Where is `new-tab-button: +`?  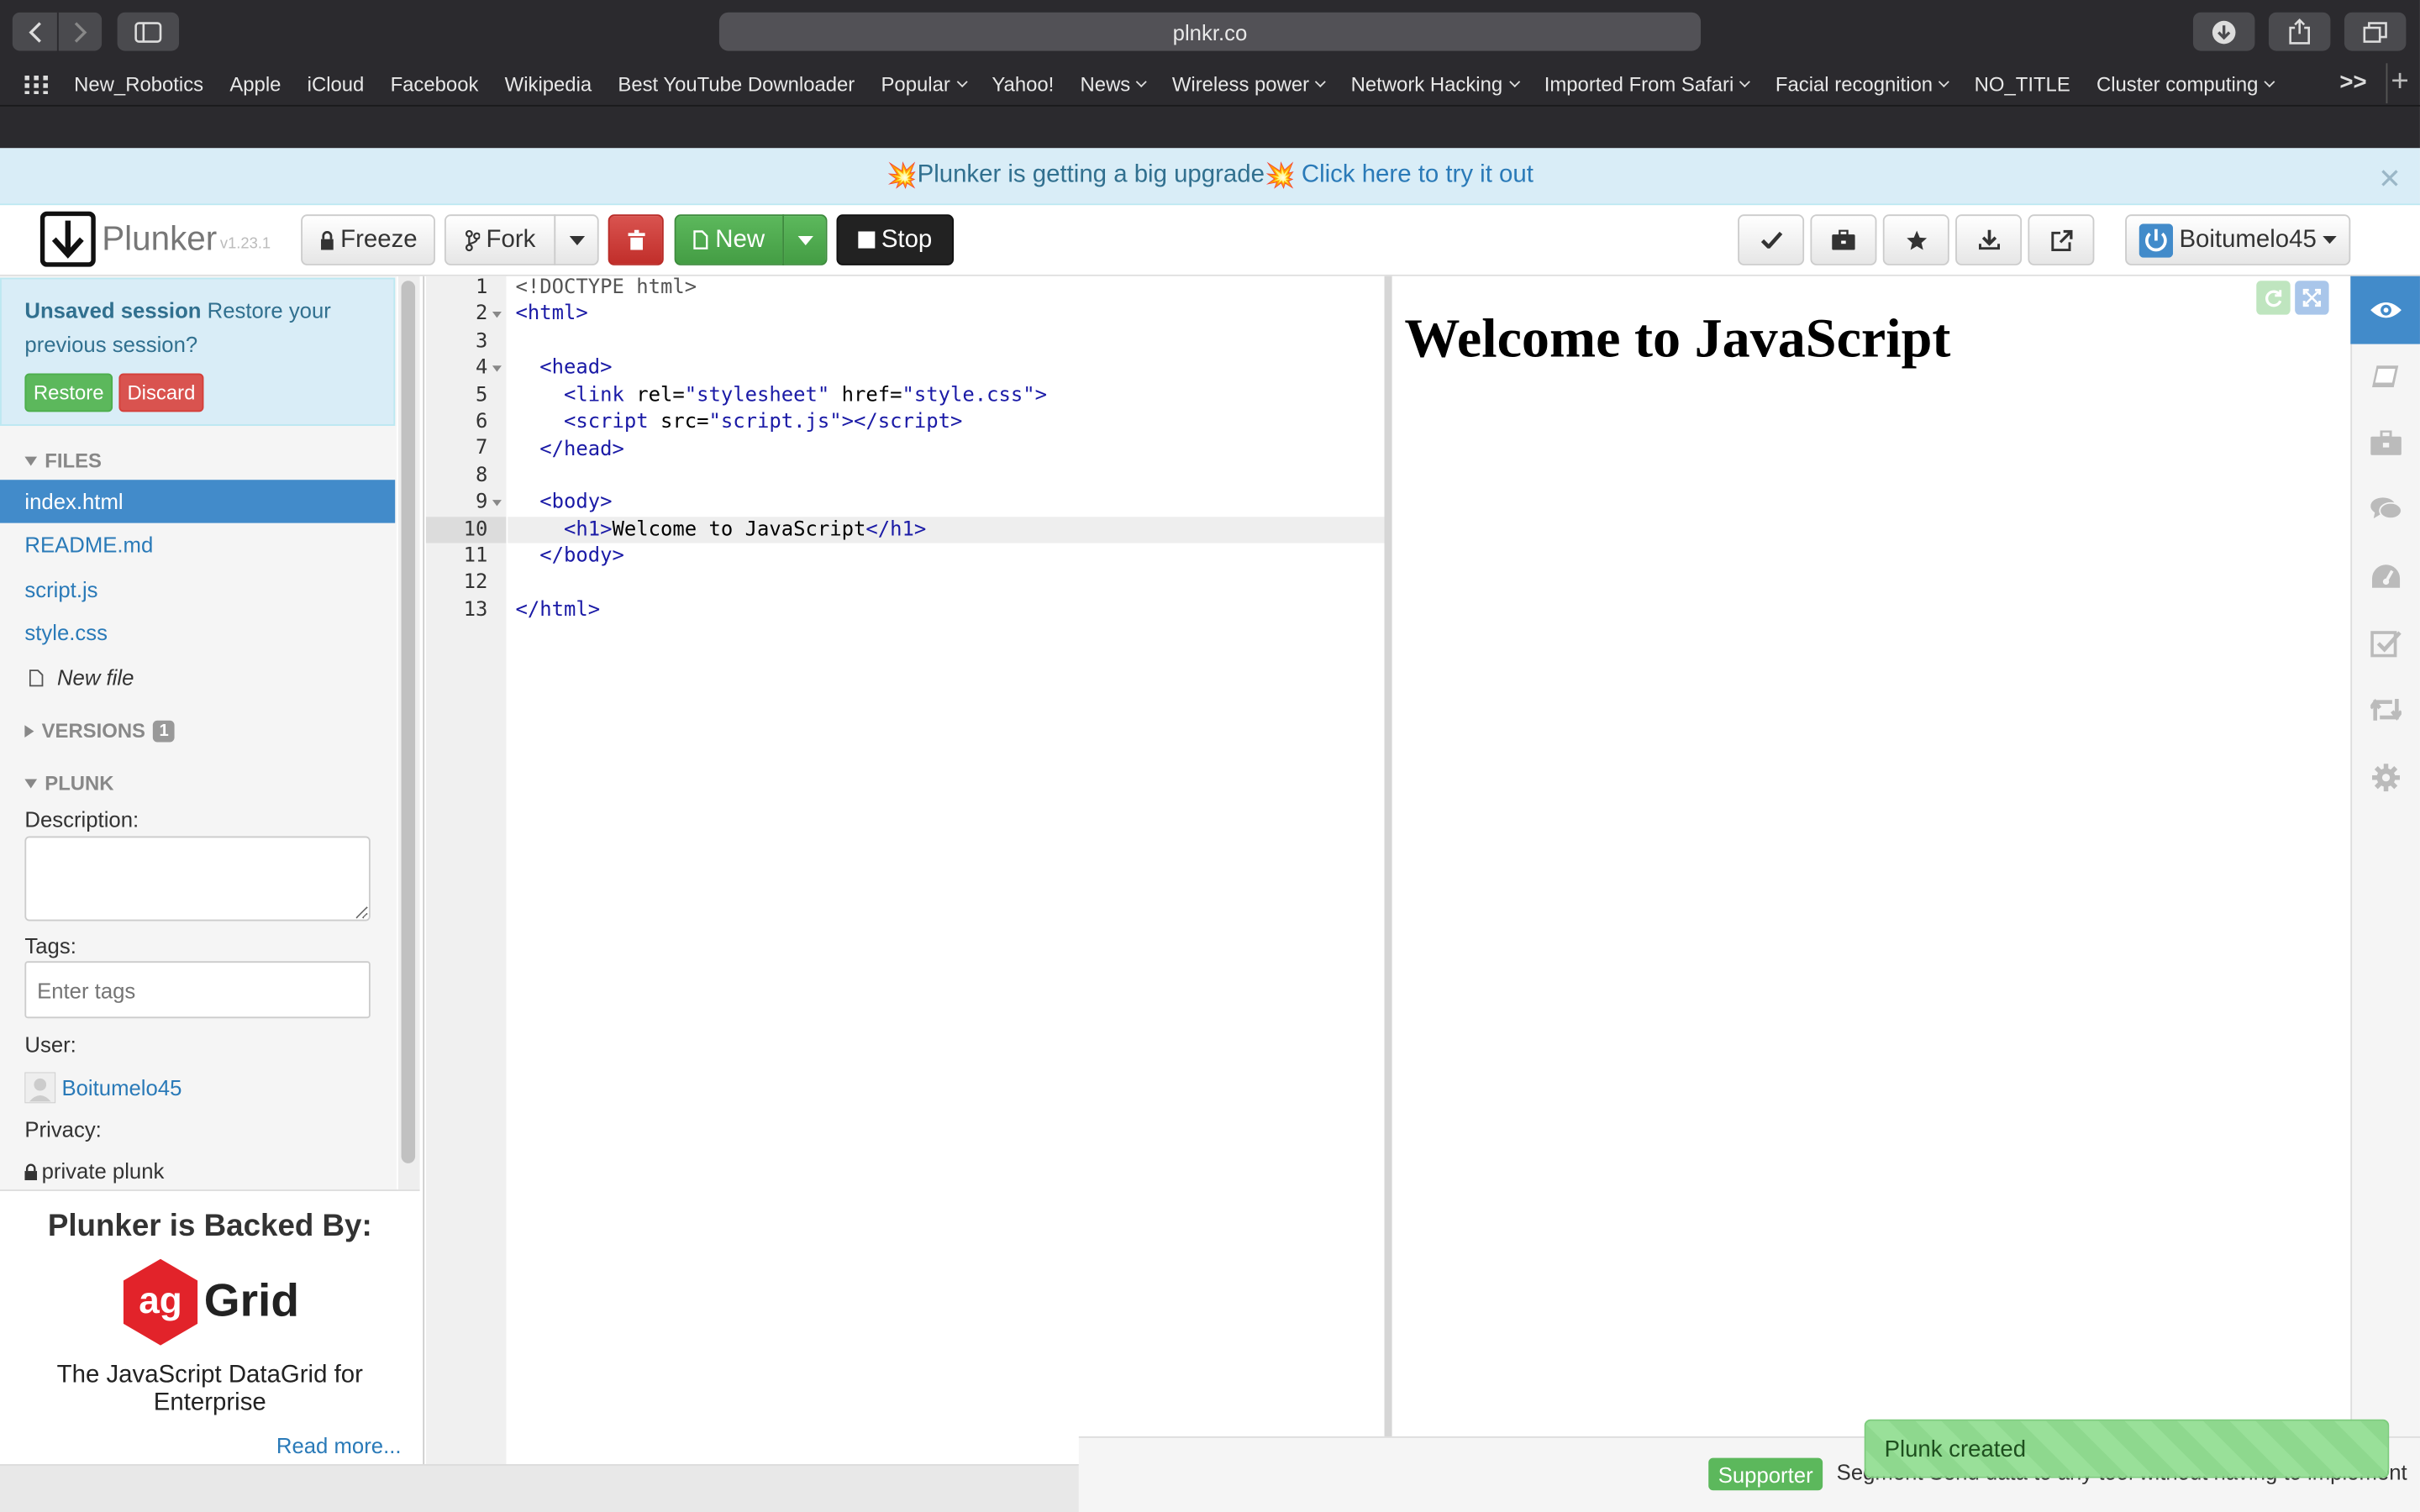 new-tab-button: + is located at coordinates (2399, 82).